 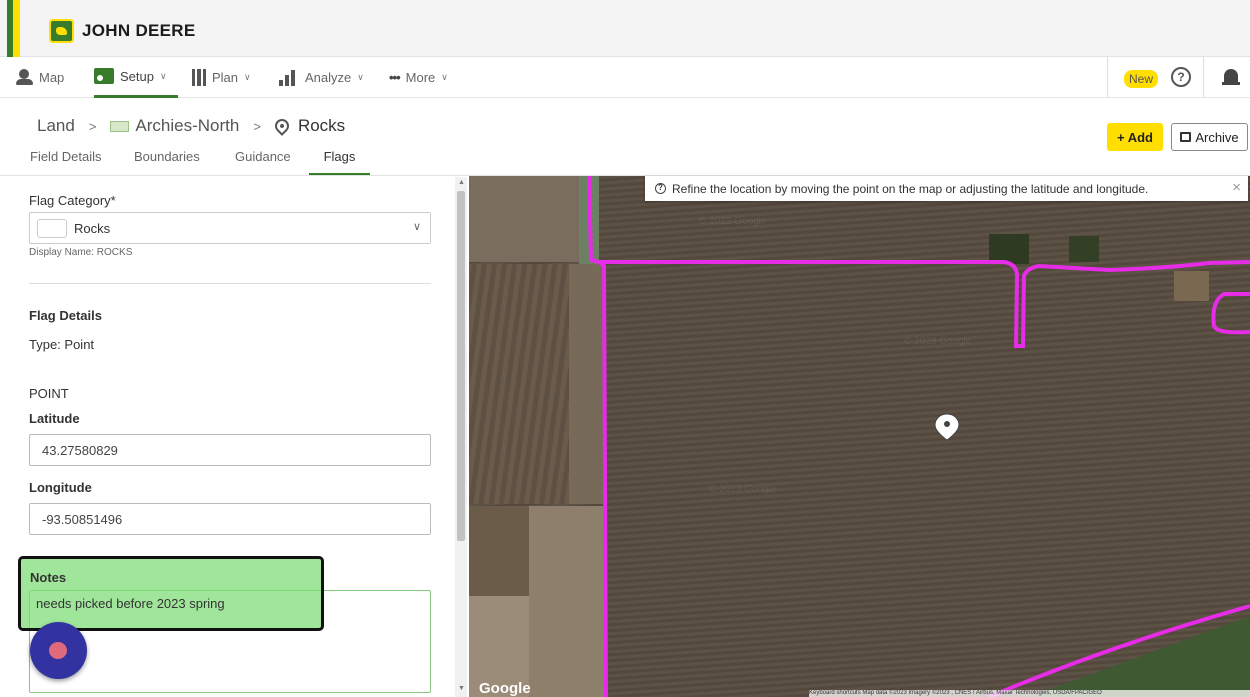 What do you see at coordinates (339, 162) in the screenshot?
I see `tab-flags: Flags` at bounding box center [339, 162].